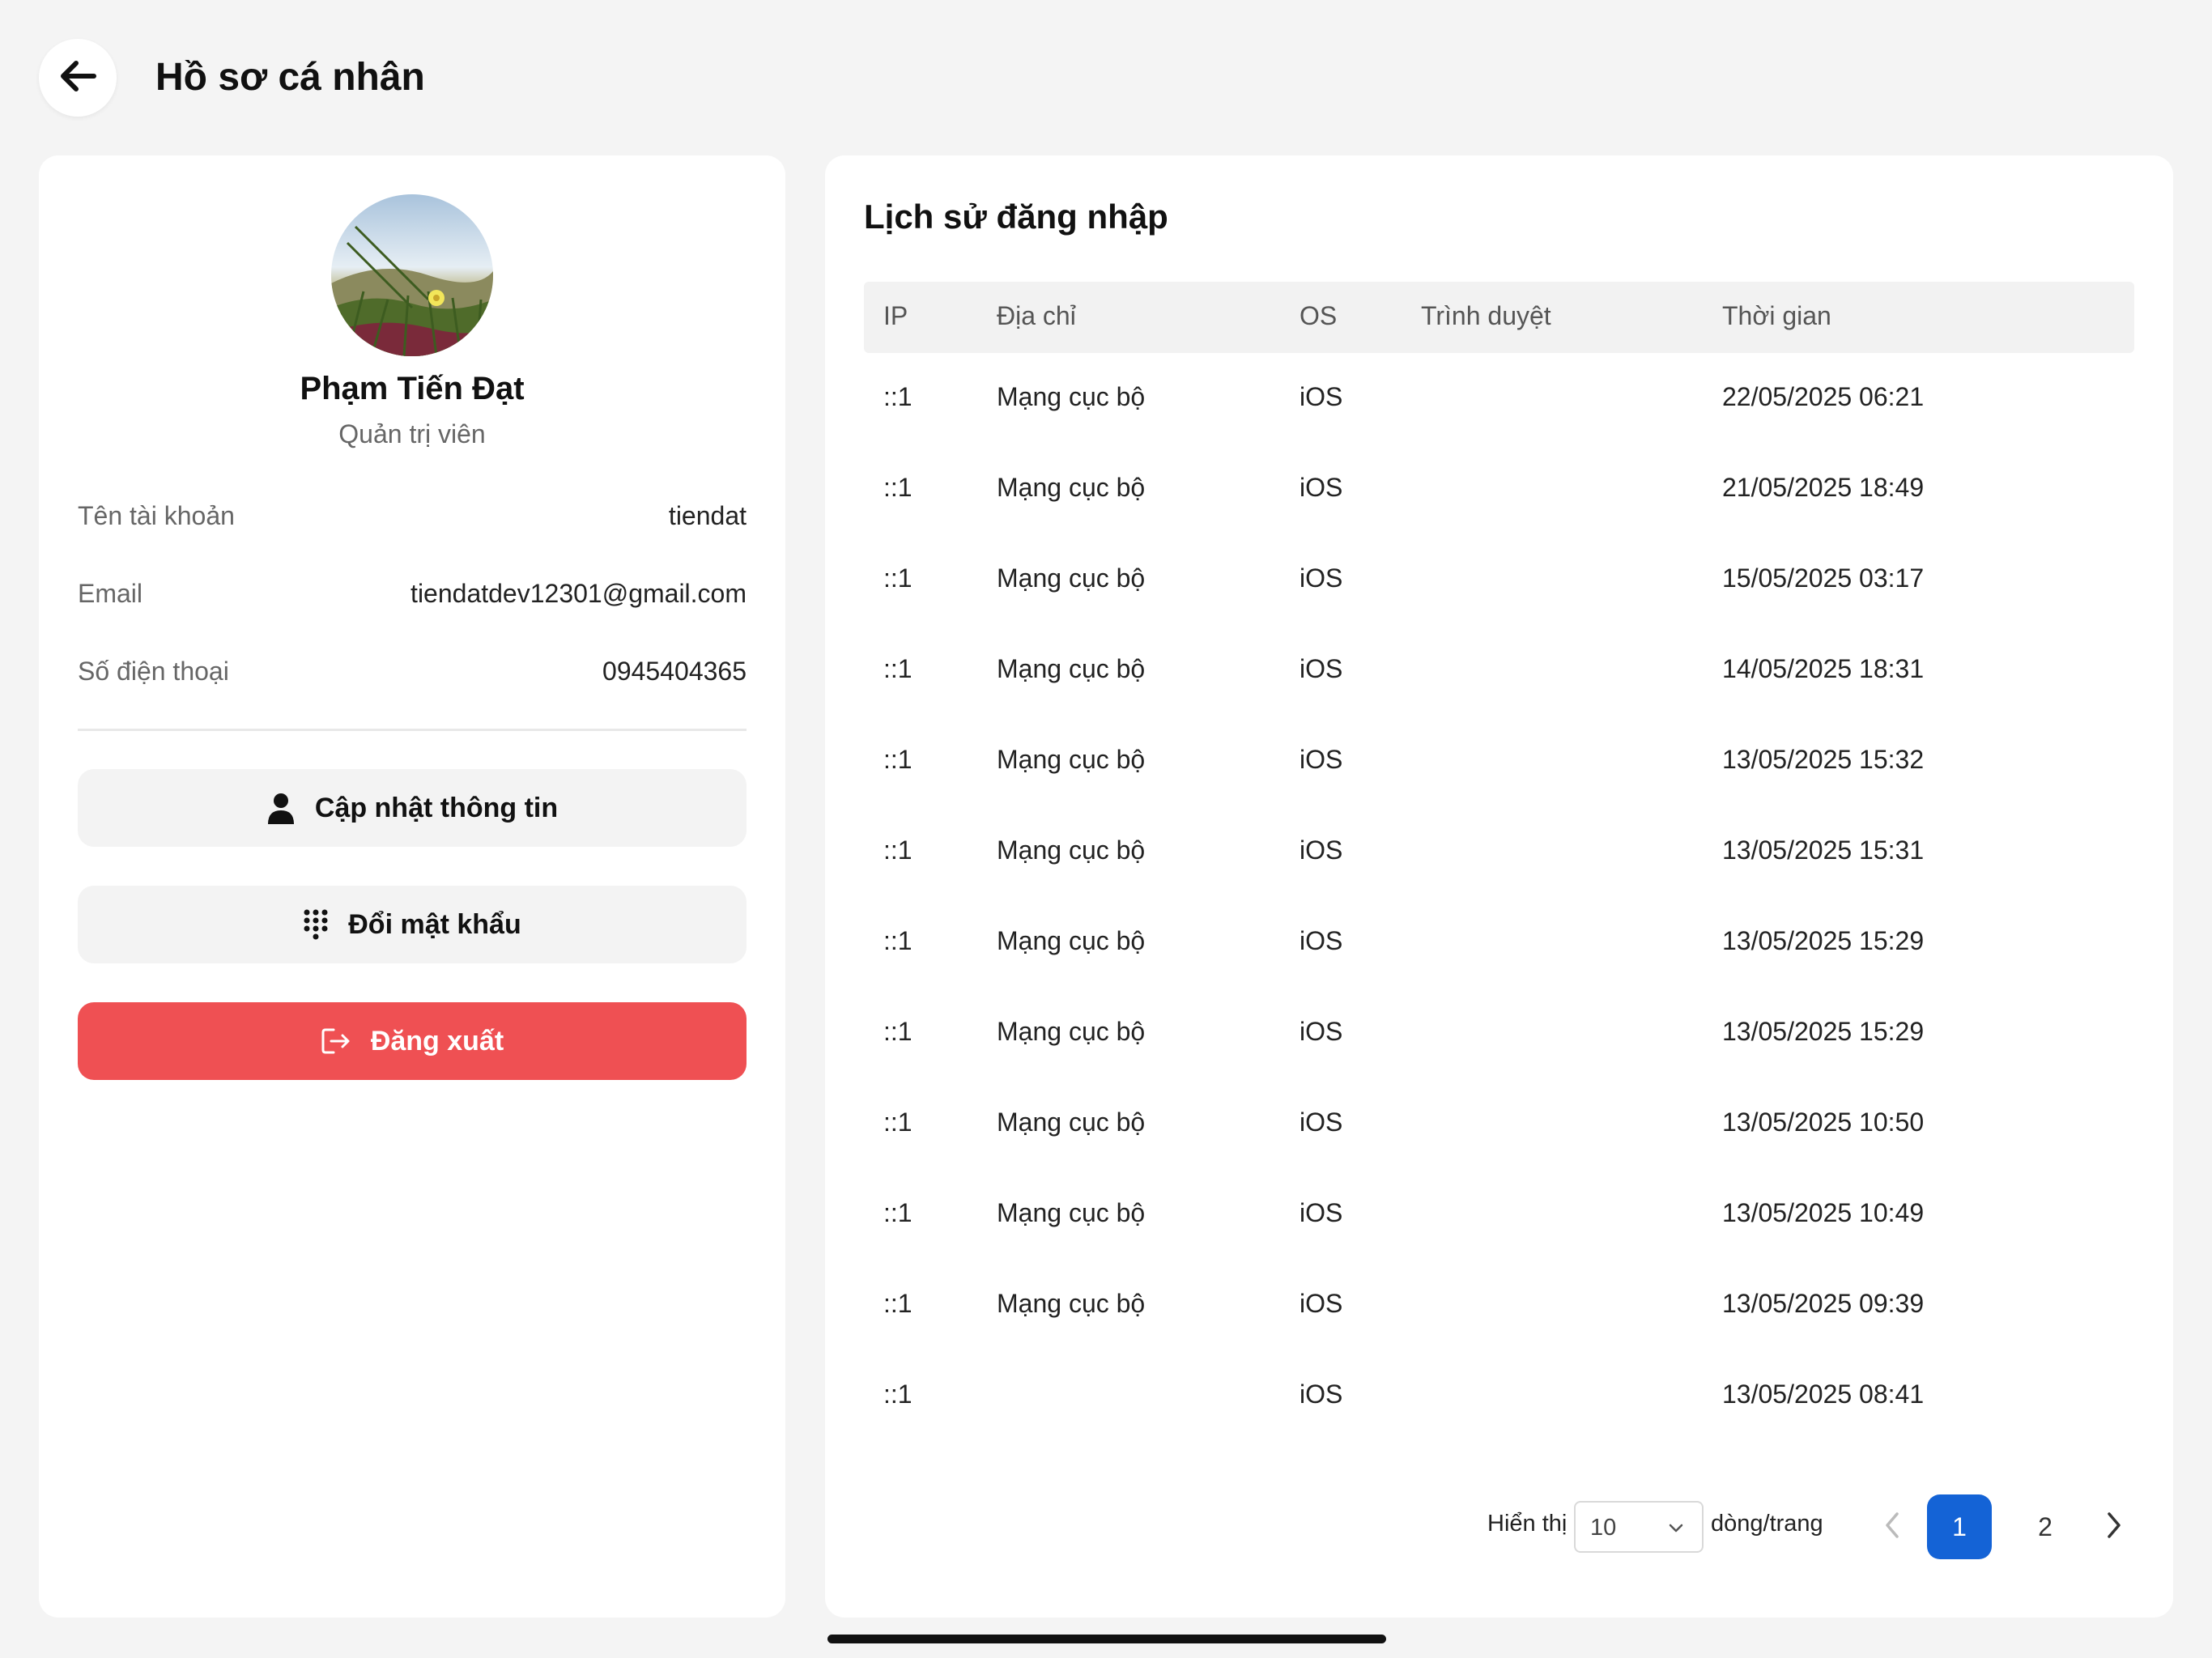 The image size is (2212, 1658). Describe the element at coordinates (1676, 1530) in the screenshot. I see `chevron-down-icon` at that location.